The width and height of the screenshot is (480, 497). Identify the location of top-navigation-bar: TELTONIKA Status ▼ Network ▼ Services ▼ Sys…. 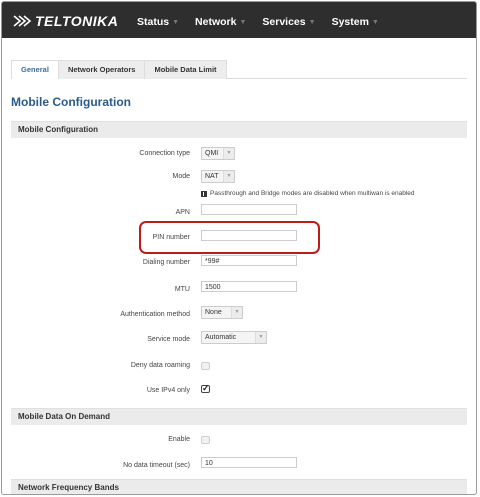
(239, 20).